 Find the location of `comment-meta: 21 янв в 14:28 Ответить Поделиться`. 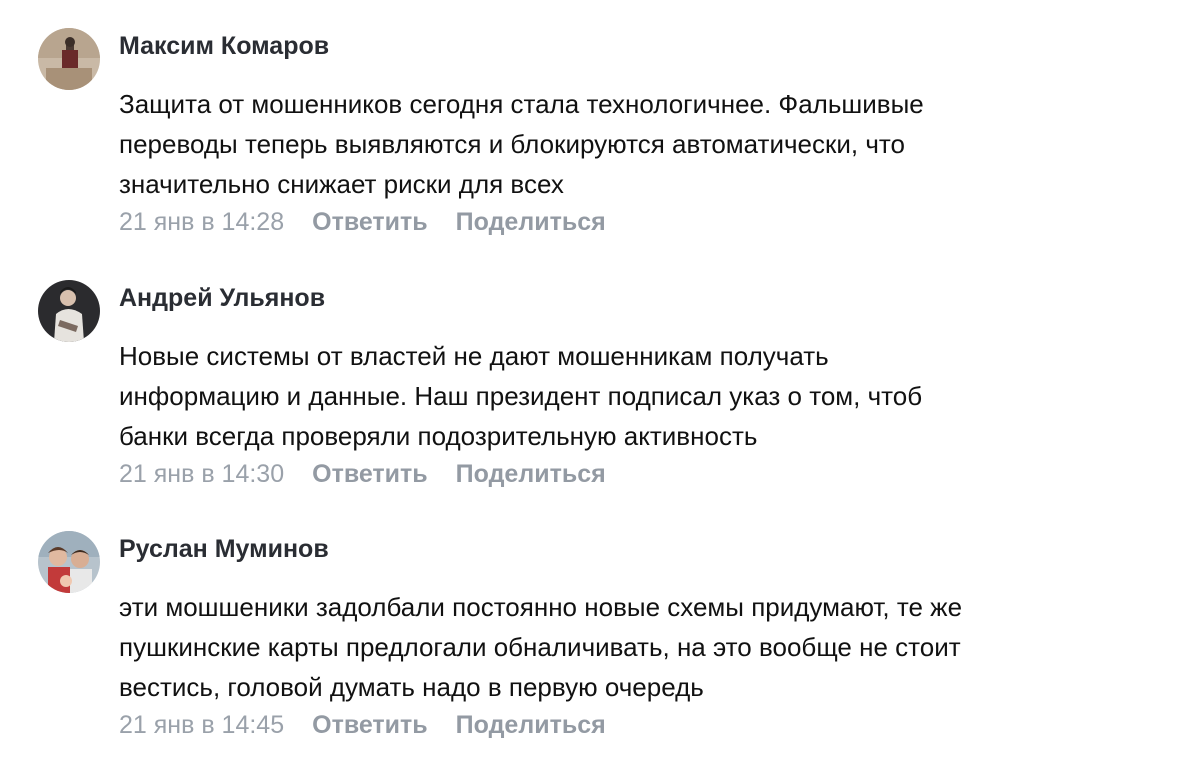

comment-meta: 21 янв в 14:28 Ответить Поделиться is located at coordinates (362, 222).